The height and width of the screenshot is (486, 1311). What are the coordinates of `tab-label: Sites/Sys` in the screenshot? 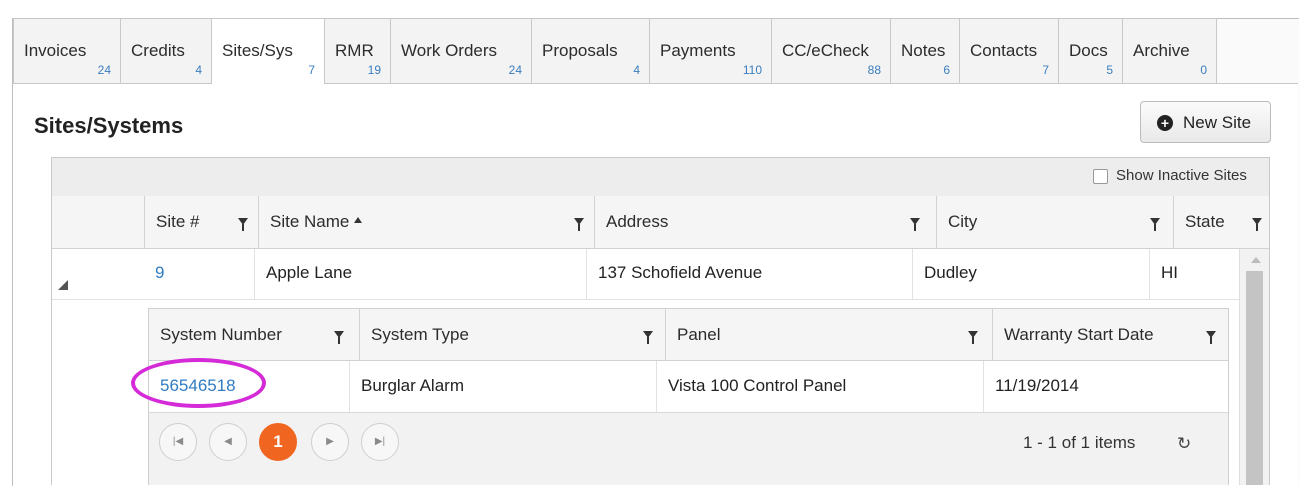 It's located at (257, 50).